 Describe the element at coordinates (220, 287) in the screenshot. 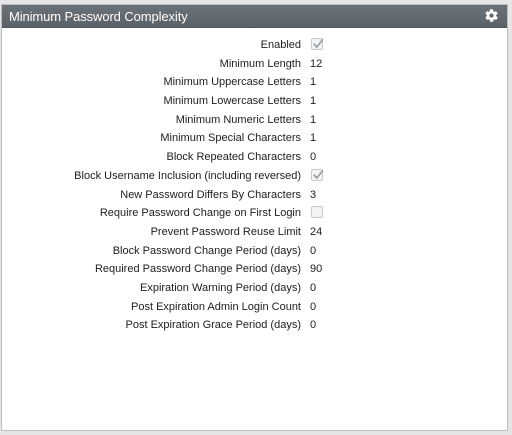

I see `setting-label-expiration-warning: Expiration Warning Period (days)` at that location.